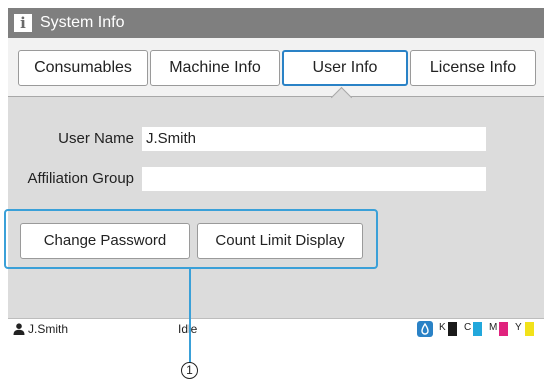 This screenshot has width=549, height=380. What do you see at coordinates (276, 23) in the screenshot?
I see `title-bar: i System Info` at bounding box center [276, 23].